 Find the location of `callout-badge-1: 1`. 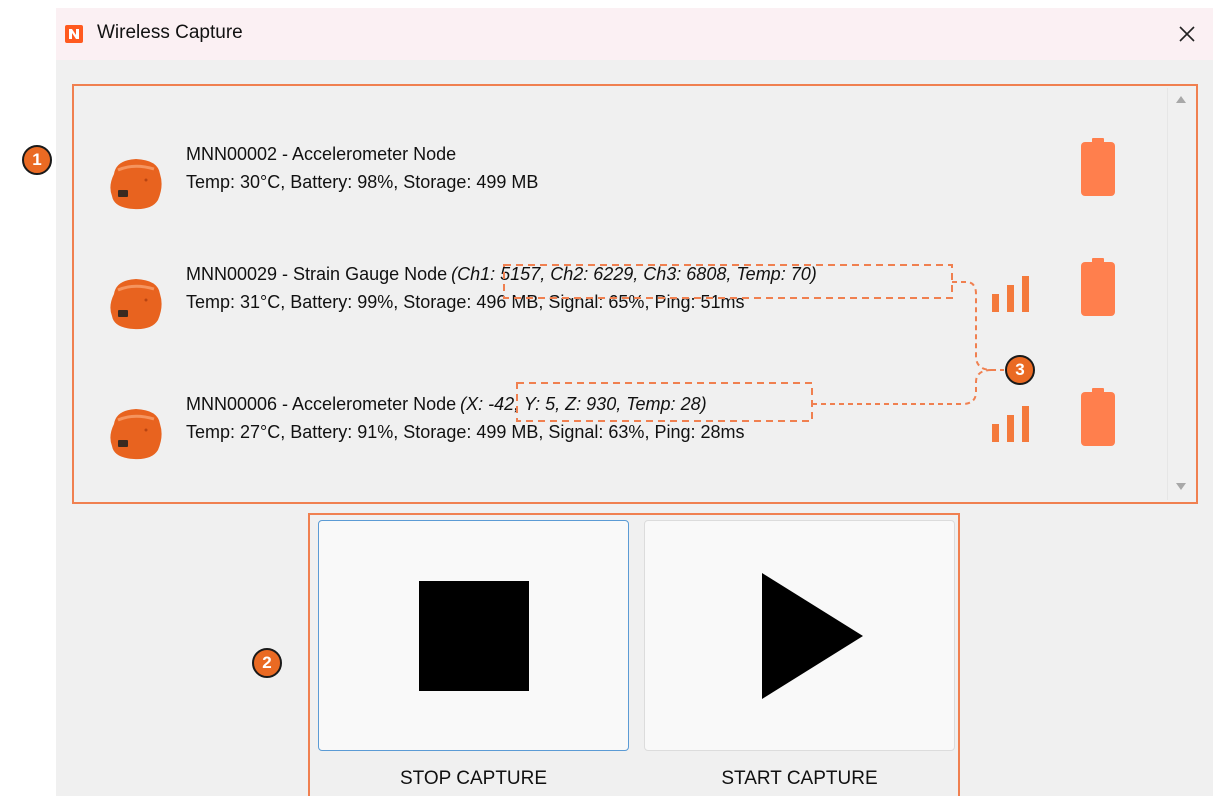

callout-badge-1: 1 is located at coordinates (37, 160).